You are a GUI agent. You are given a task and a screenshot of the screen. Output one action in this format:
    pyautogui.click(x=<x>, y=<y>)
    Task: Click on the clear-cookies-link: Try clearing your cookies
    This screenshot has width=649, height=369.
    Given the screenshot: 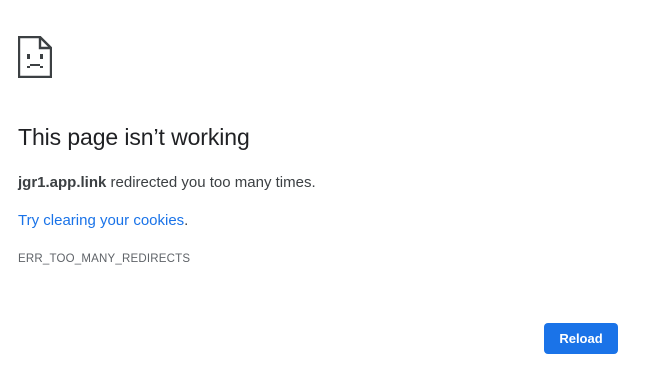 What is the action you would take?
    pyautogui.click(x=101, y=220)
    